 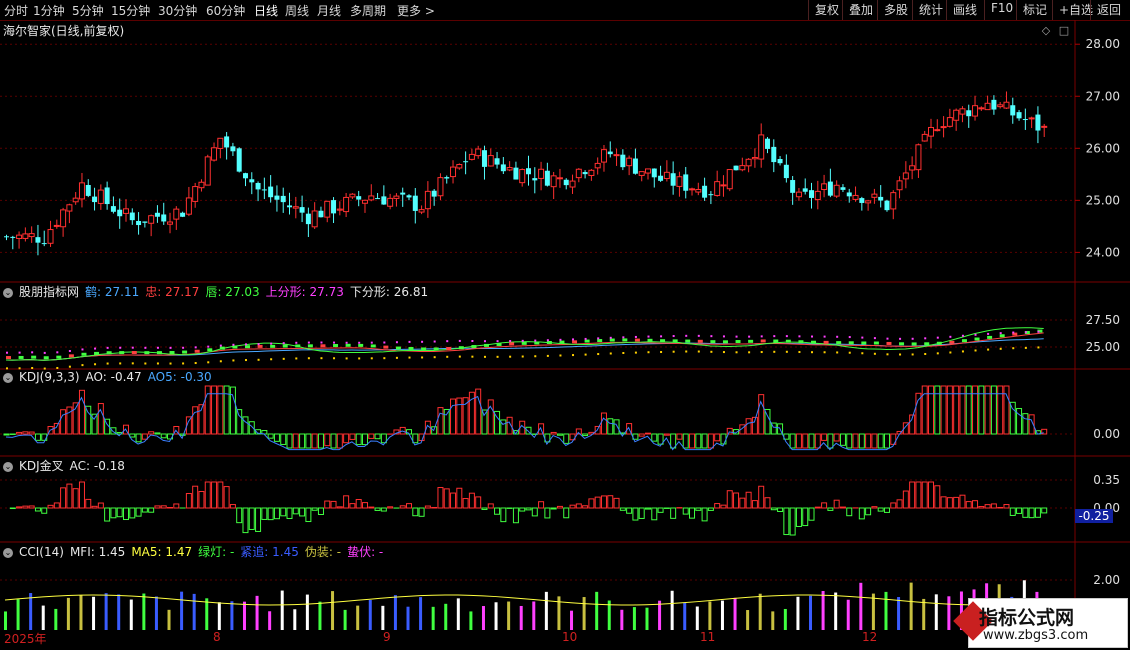 I want to click on timeframe-tab-9: 多周期, so click(x=368, y=10).